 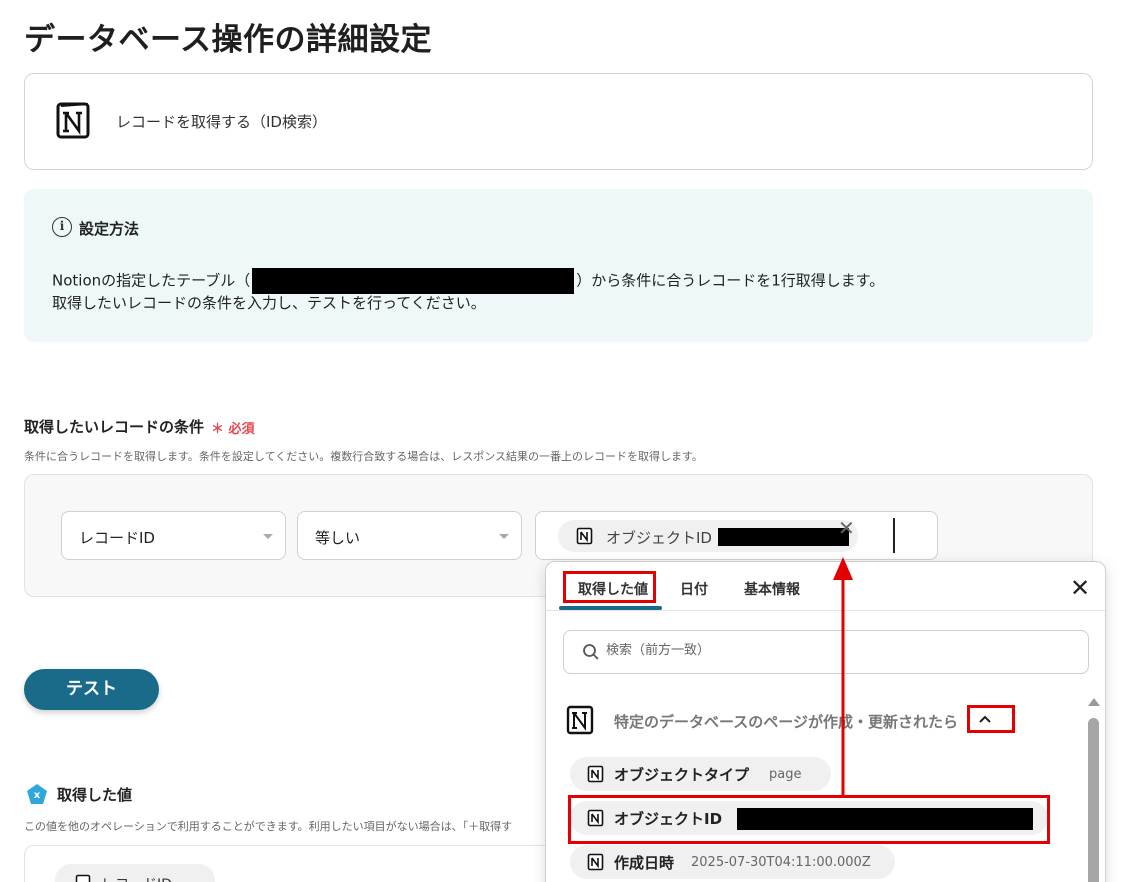 What do you see at coordinates (772, 589) in the screenshot?
I see `tab-basic-info: 基本情報` at bounding box center [772, 589].